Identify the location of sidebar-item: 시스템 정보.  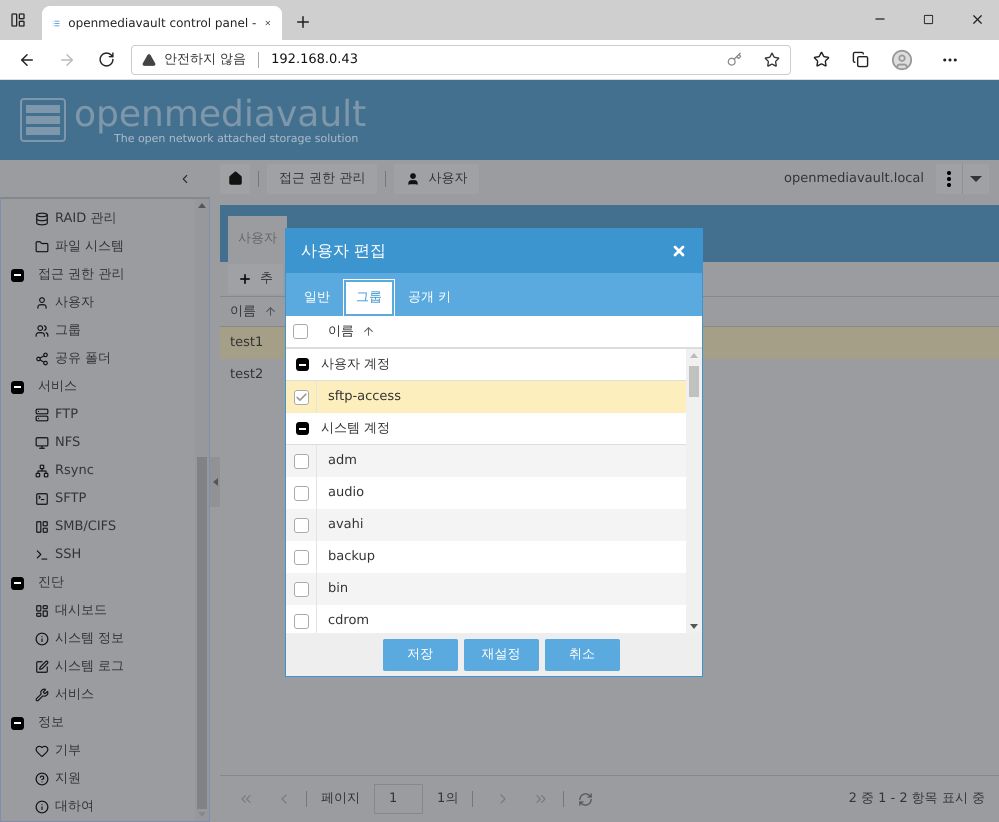
(89, 639).